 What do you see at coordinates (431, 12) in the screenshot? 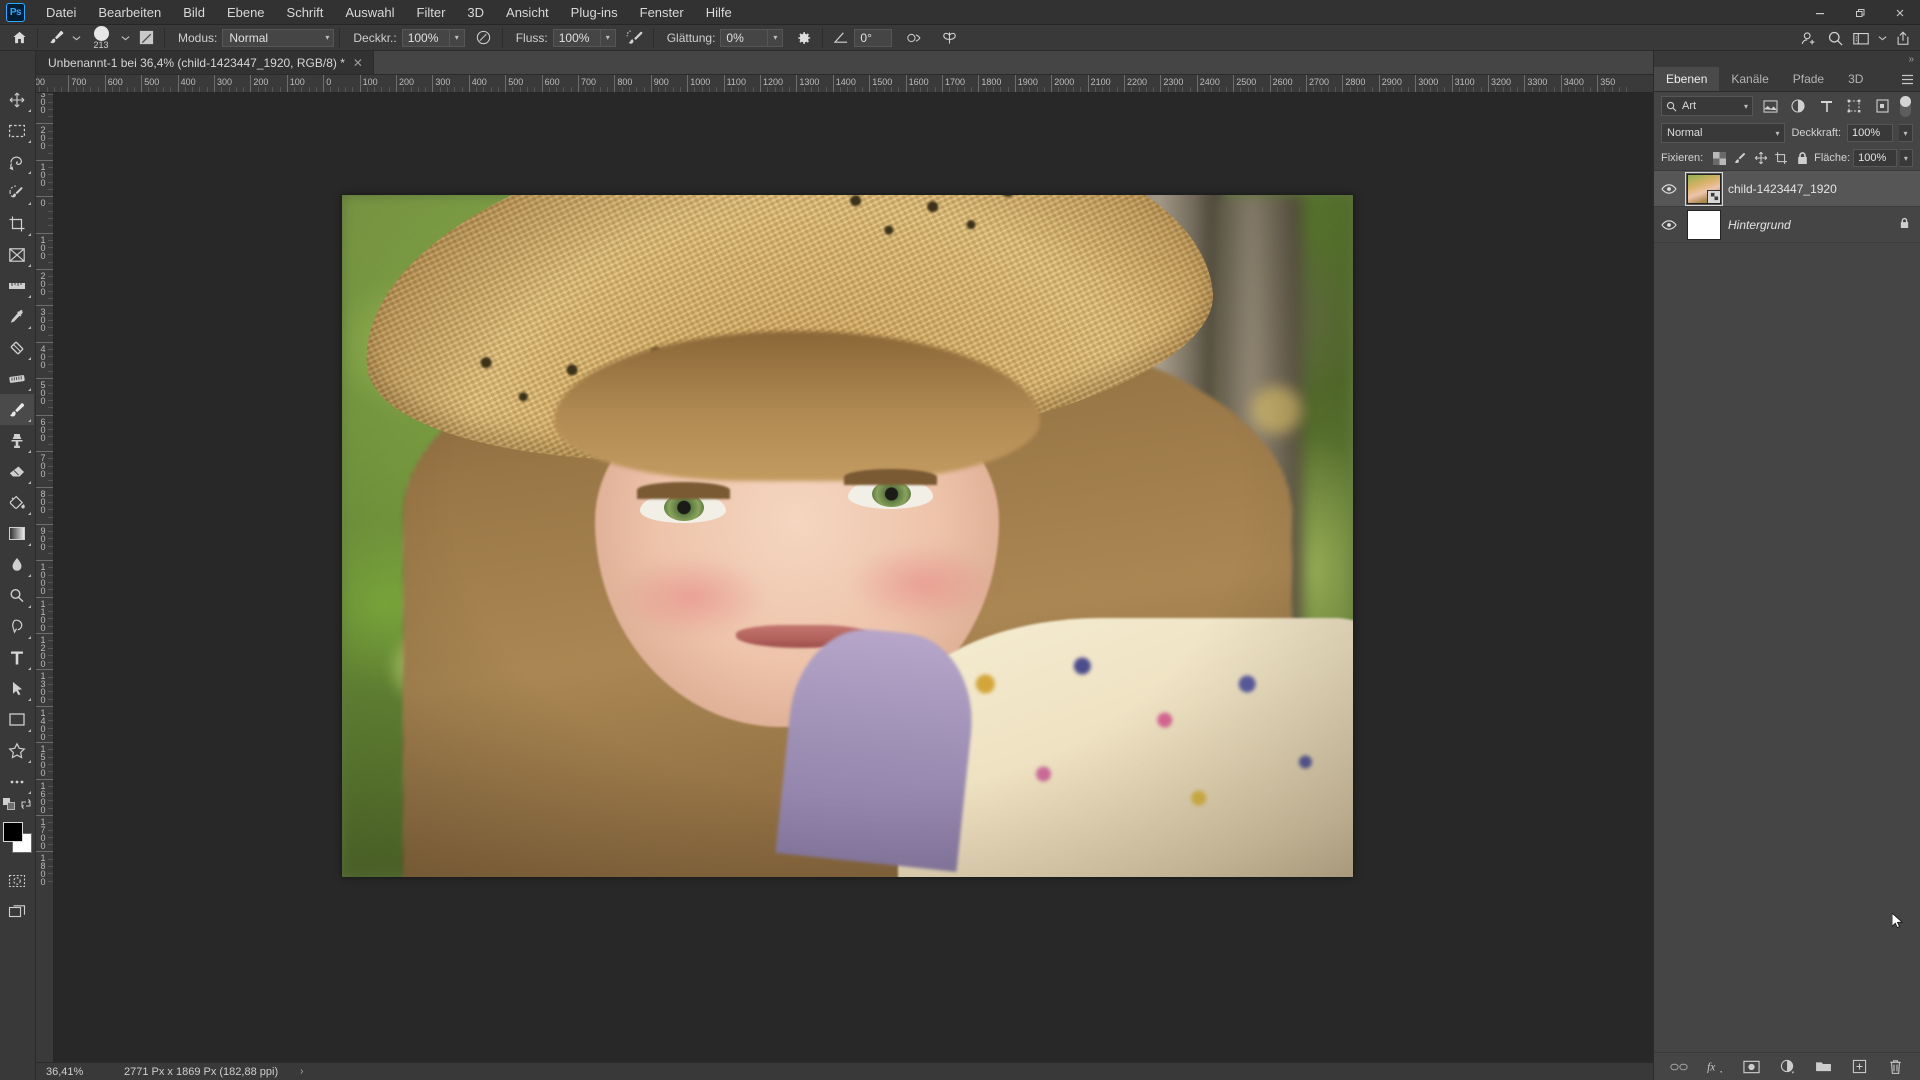
I see `menu-filter: Filter` at bounding box center [431, 12].